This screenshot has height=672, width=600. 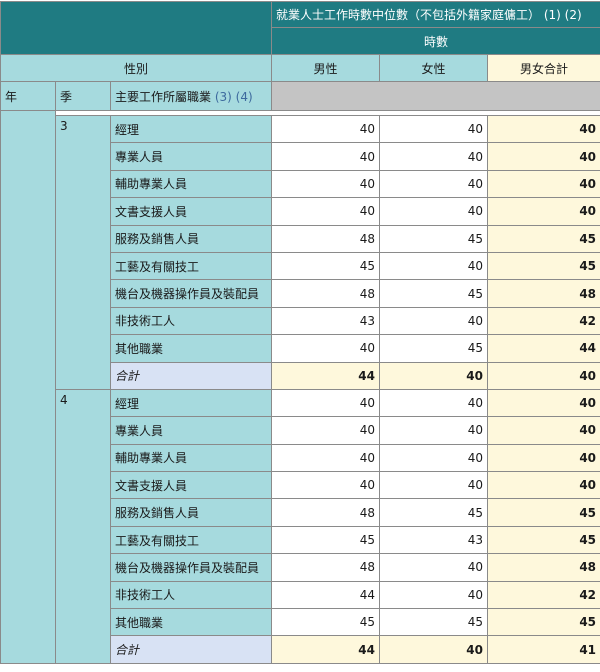 What do you see at coordinates (28, 96) in the screenshot?
I see `year-label: 年` at bounding box center [28, 96].